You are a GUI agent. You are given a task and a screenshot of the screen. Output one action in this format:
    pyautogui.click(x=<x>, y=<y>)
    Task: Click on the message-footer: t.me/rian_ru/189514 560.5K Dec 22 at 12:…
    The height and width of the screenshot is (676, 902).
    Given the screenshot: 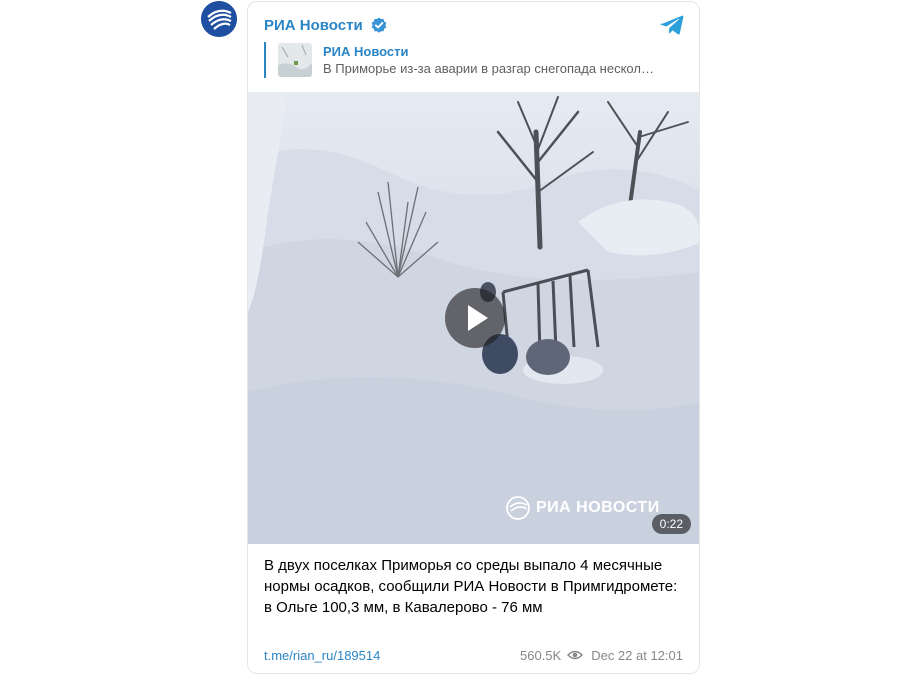 What is the action you would take?
    pyautogui.click(x=473, y=655)
    